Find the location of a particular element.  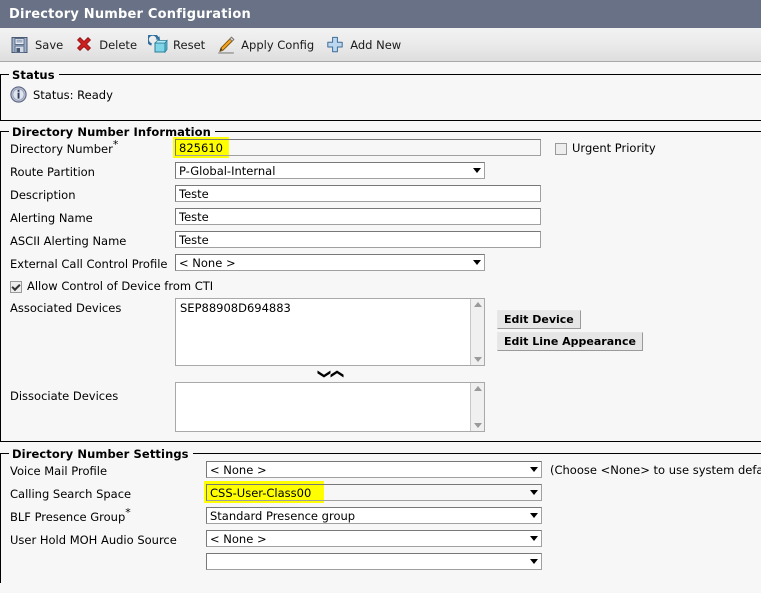

list-item: SEP88908D694883 is located at coordinates (323, 308).